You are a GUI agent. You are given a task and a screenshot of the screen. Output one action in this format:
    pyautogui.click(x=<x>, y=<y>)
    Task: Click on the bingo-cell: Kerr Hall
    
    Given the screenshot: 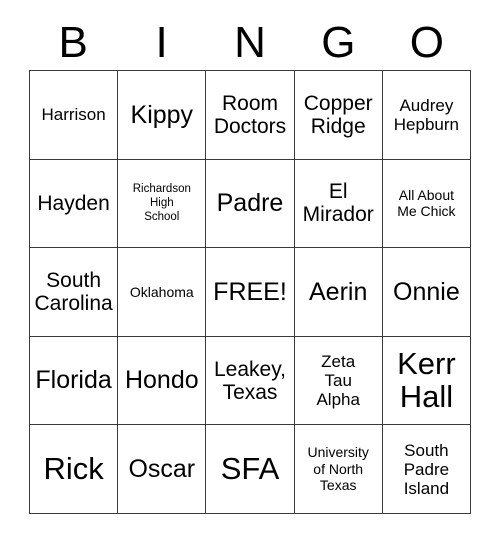 What is the action you would take?
    pyautogui.click(x=426, y=381)
    